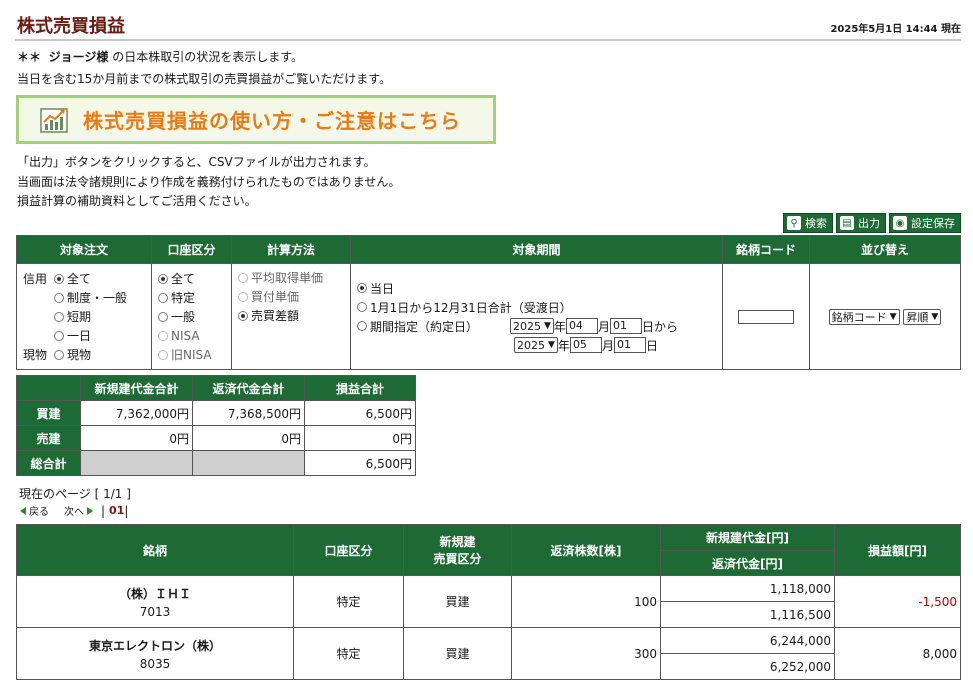  I want to click on radio-calc-purchase, so click(243, 296).